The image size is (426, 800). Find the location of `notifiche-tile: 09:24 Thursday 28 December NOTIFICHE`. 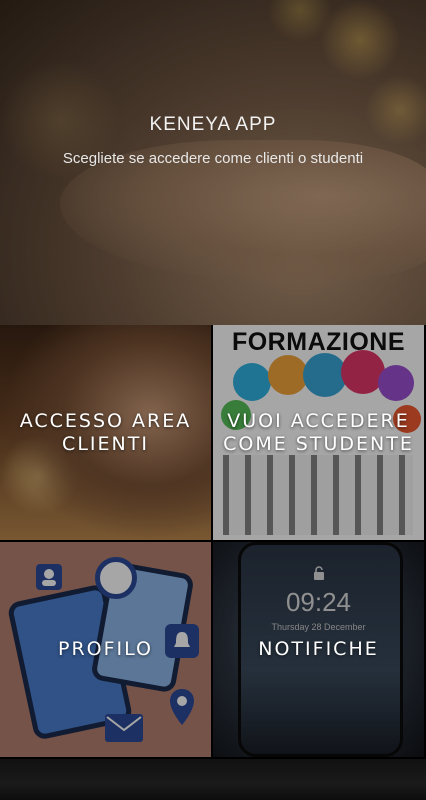

notifiche-tile: 09:24 Thursday 28 December NOTIFICHE is located at coordinates (318, 649).